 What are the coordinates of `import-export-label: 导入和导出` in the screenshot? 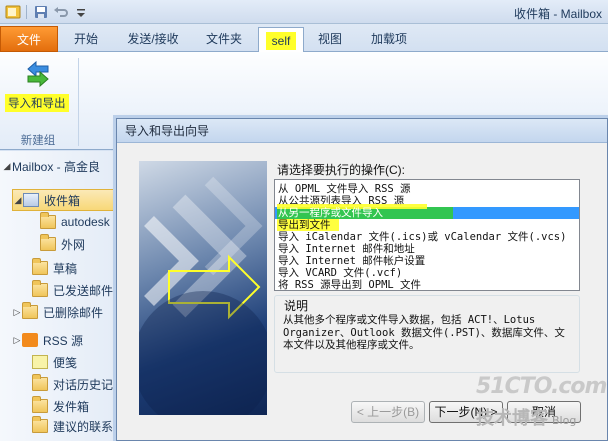 It's located at (37, 103).